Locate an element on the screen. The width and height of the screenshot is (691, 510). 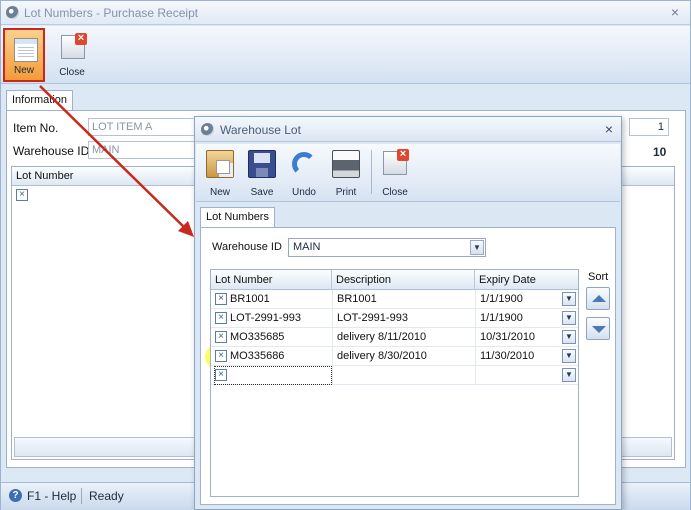
dialog-new-label: New is located at coordinates (219, 192).